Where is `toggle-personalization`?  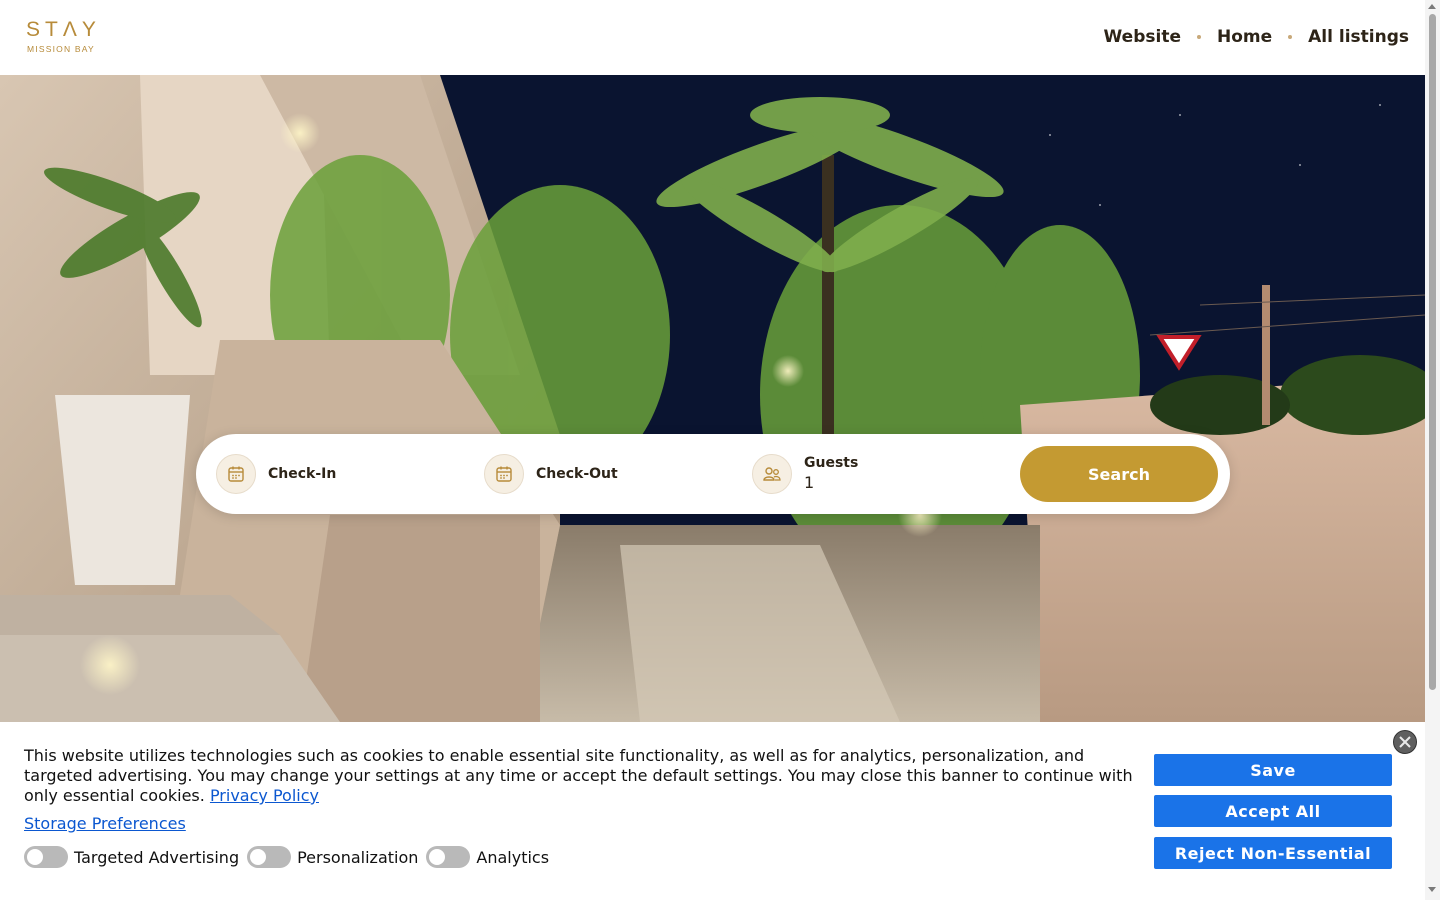 toggle-personalization is located at coordinates (269, 857).